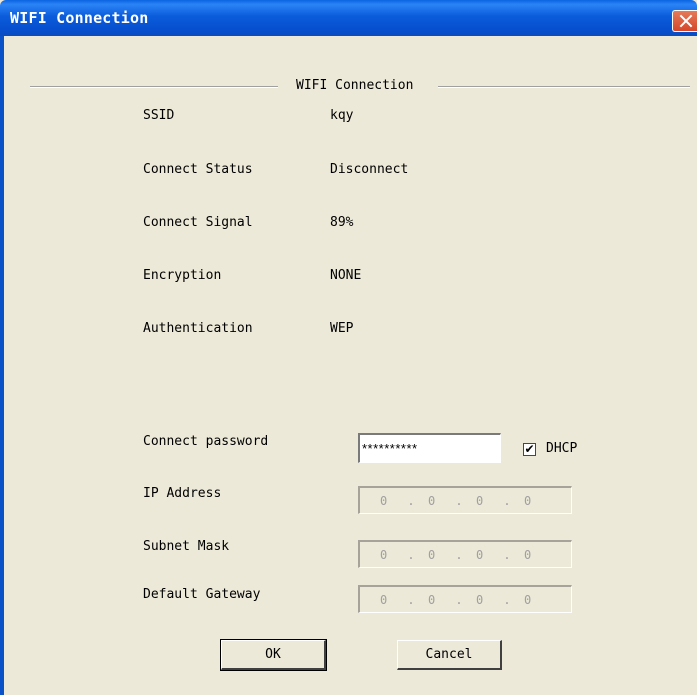 The height and width of the screenshot is (695, 697). I want to click on subnet-mask-field: 0 . 0 . 0 . 0, so click(465, 554).